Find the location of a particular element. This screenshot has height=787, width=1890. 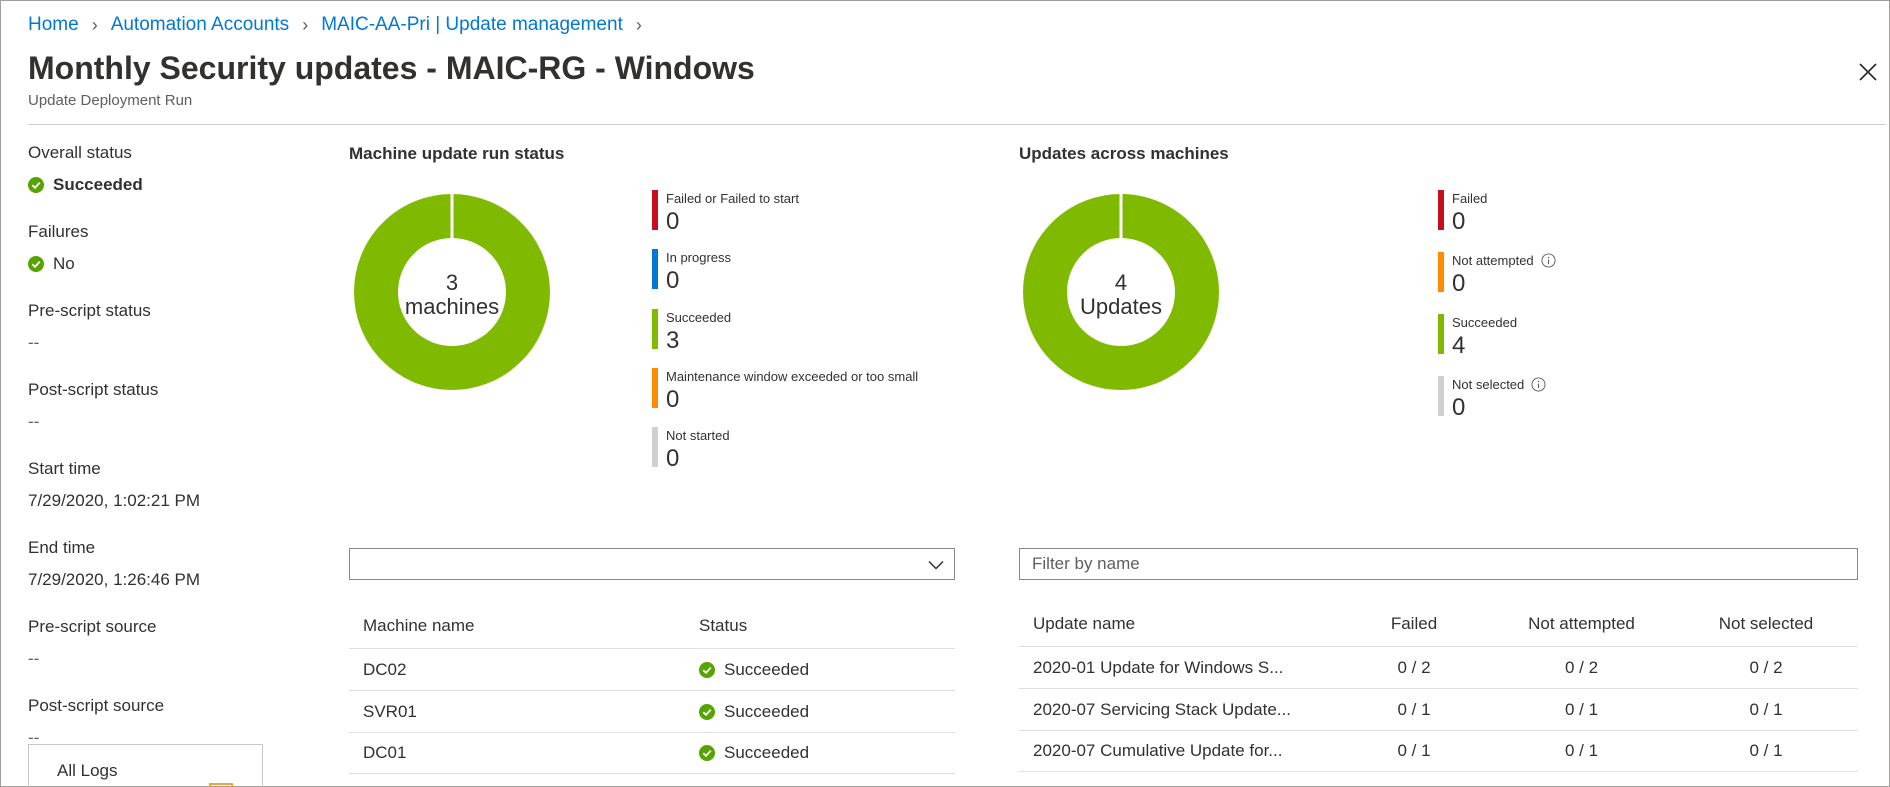

property-value: 7/29/2020, 1:26:46 PM is located at coordinates (114, 579).